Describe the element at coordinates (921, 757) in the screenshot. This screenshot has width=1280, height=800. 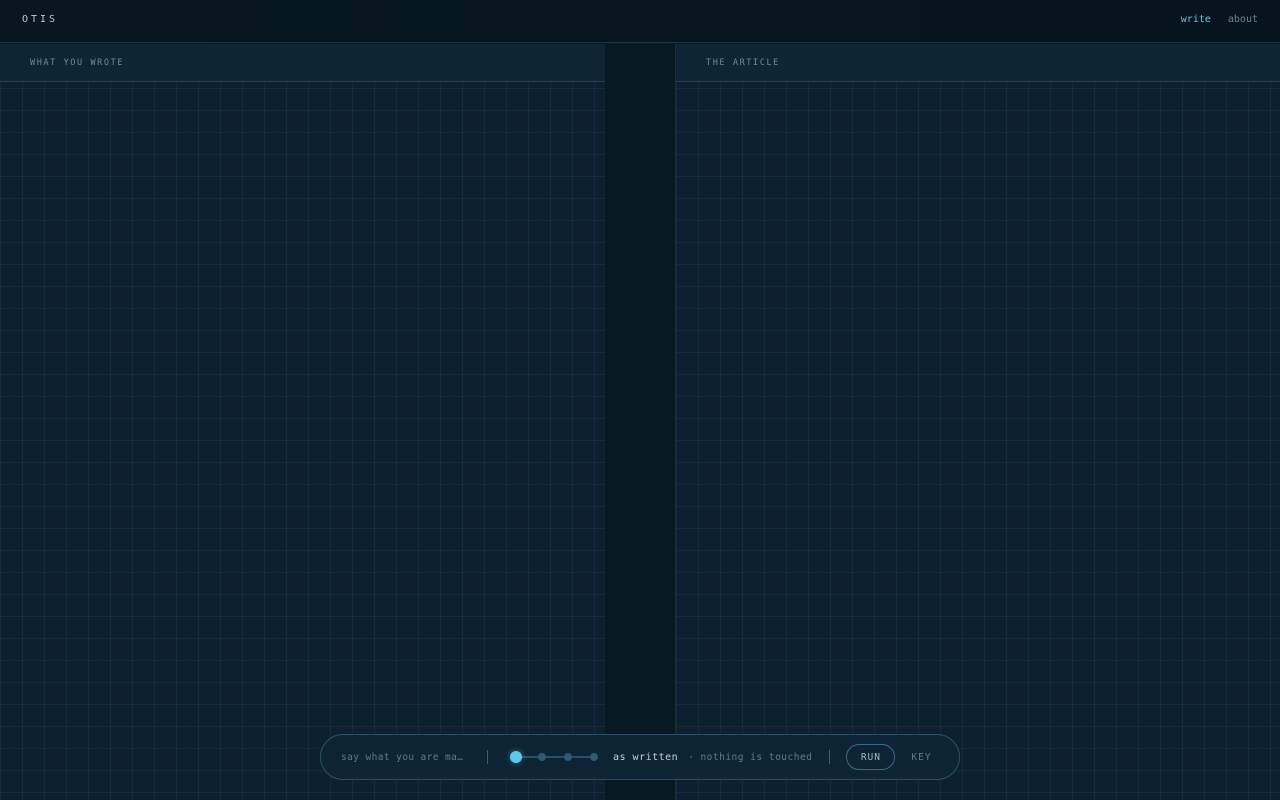
I see `key-button: KEY` at that location.